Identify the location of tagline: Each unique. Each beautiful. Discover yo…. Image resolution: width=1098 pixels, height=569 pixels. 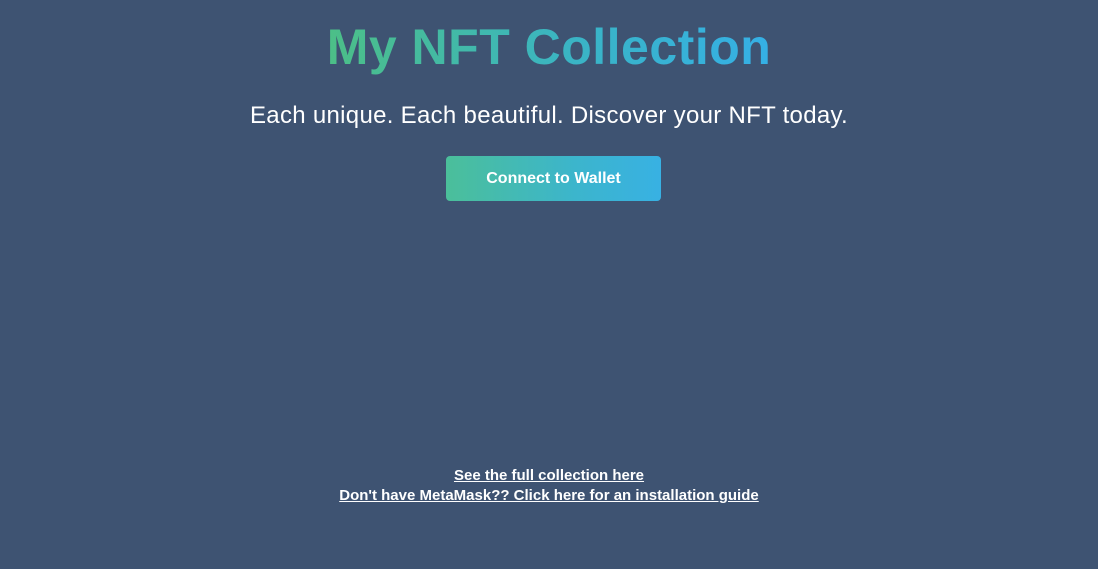
(549, 115).